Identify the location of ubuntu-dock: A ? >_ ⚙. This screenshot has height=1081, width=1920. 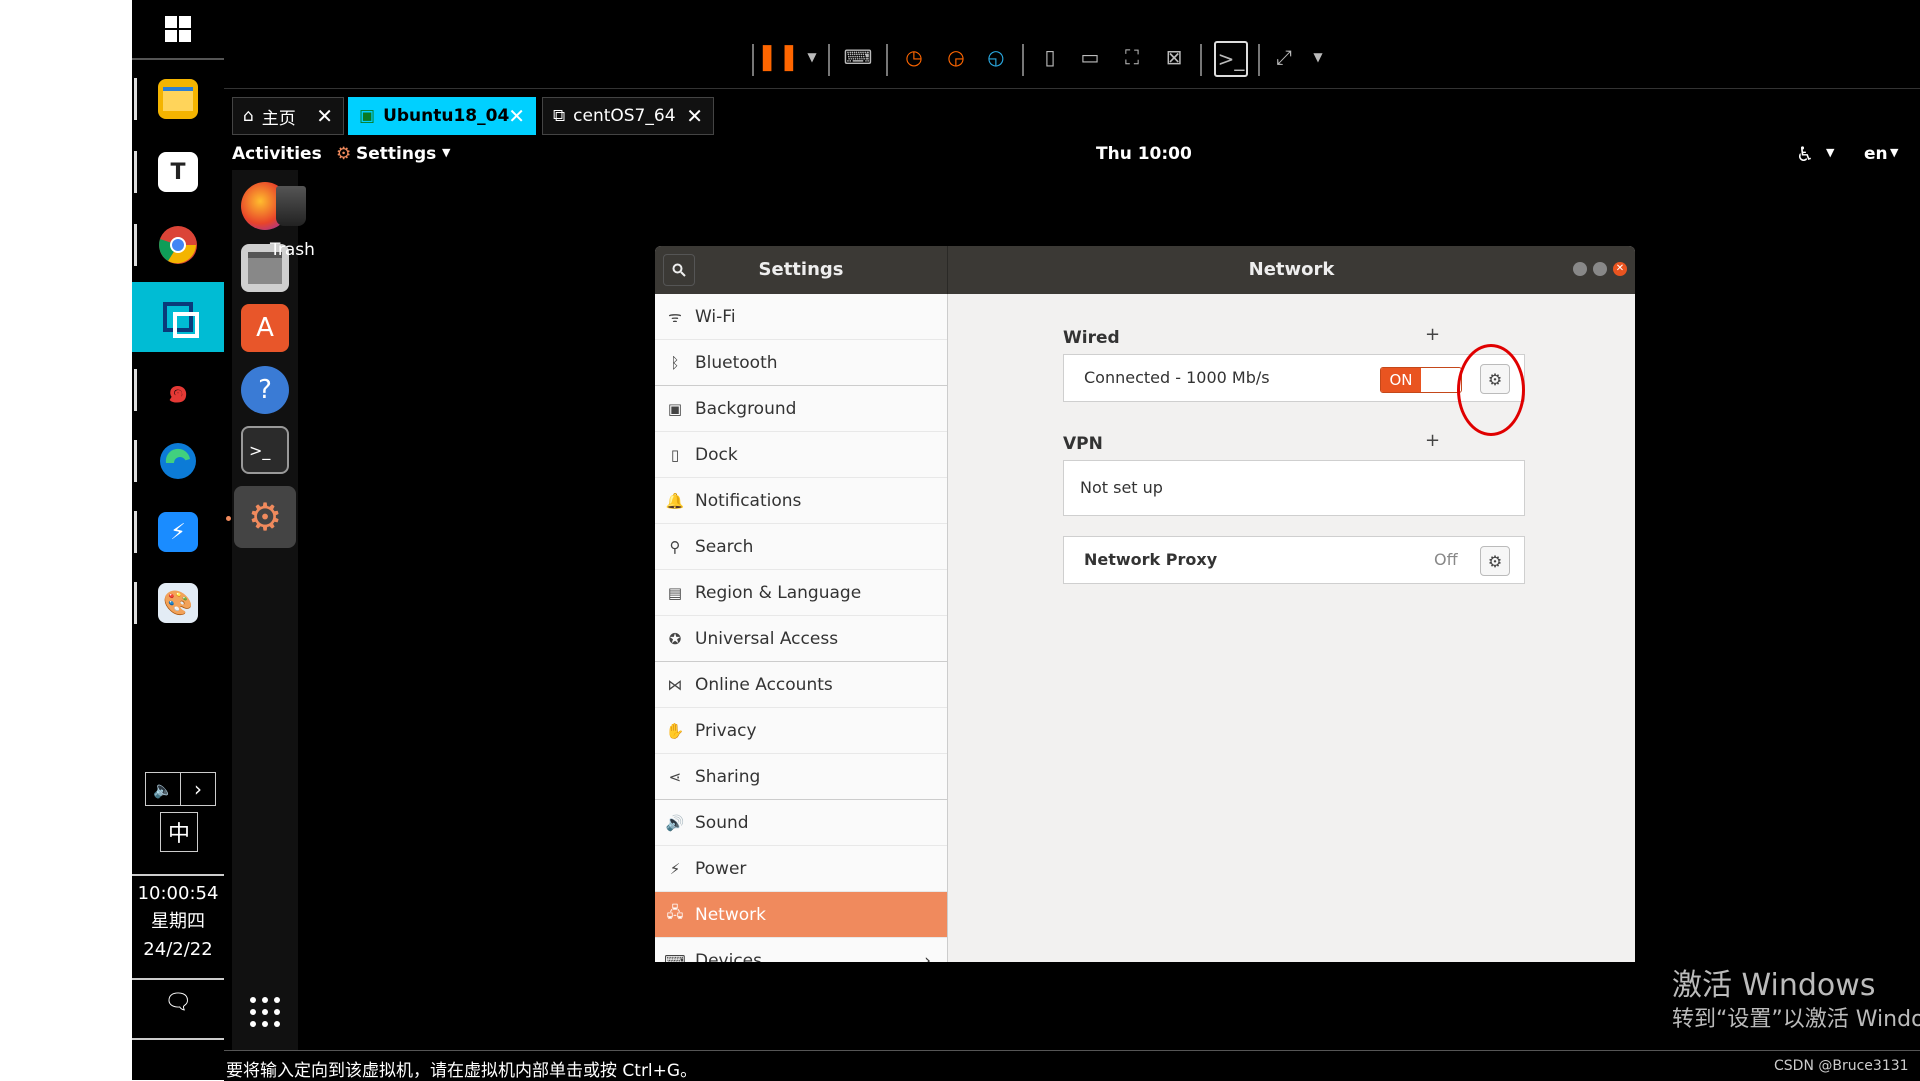
(262, 610).